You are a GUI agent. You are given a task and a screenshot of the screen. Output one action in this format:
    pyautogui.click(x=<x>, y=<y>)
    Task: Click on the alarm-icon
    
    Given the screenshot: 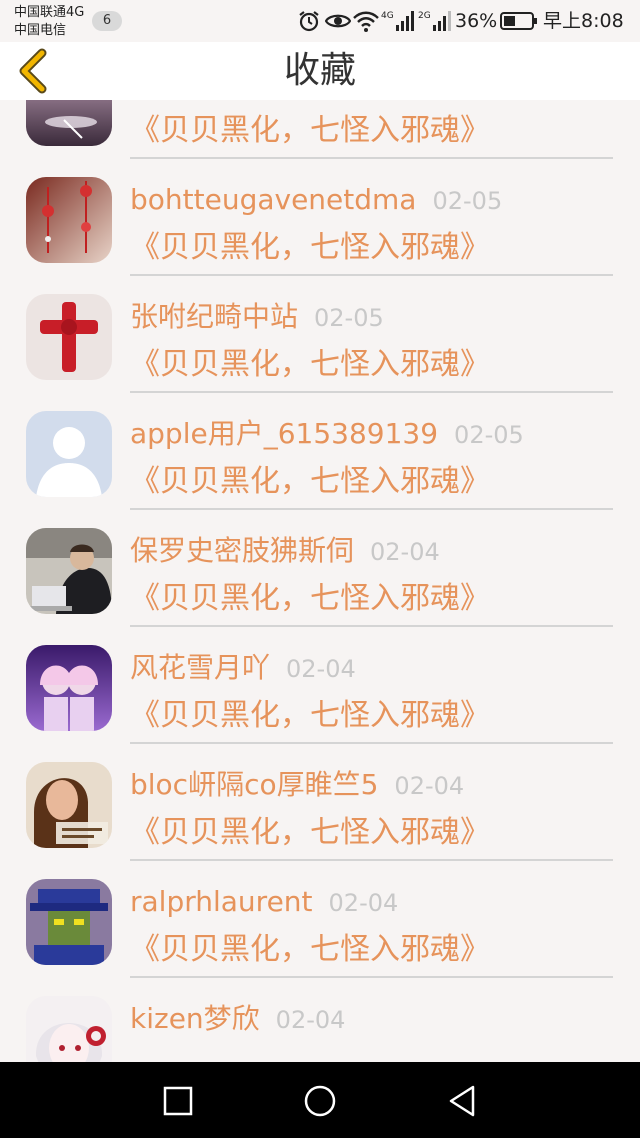 What is the action you would take?
    pyautogui.click(x=309, y=21)
    